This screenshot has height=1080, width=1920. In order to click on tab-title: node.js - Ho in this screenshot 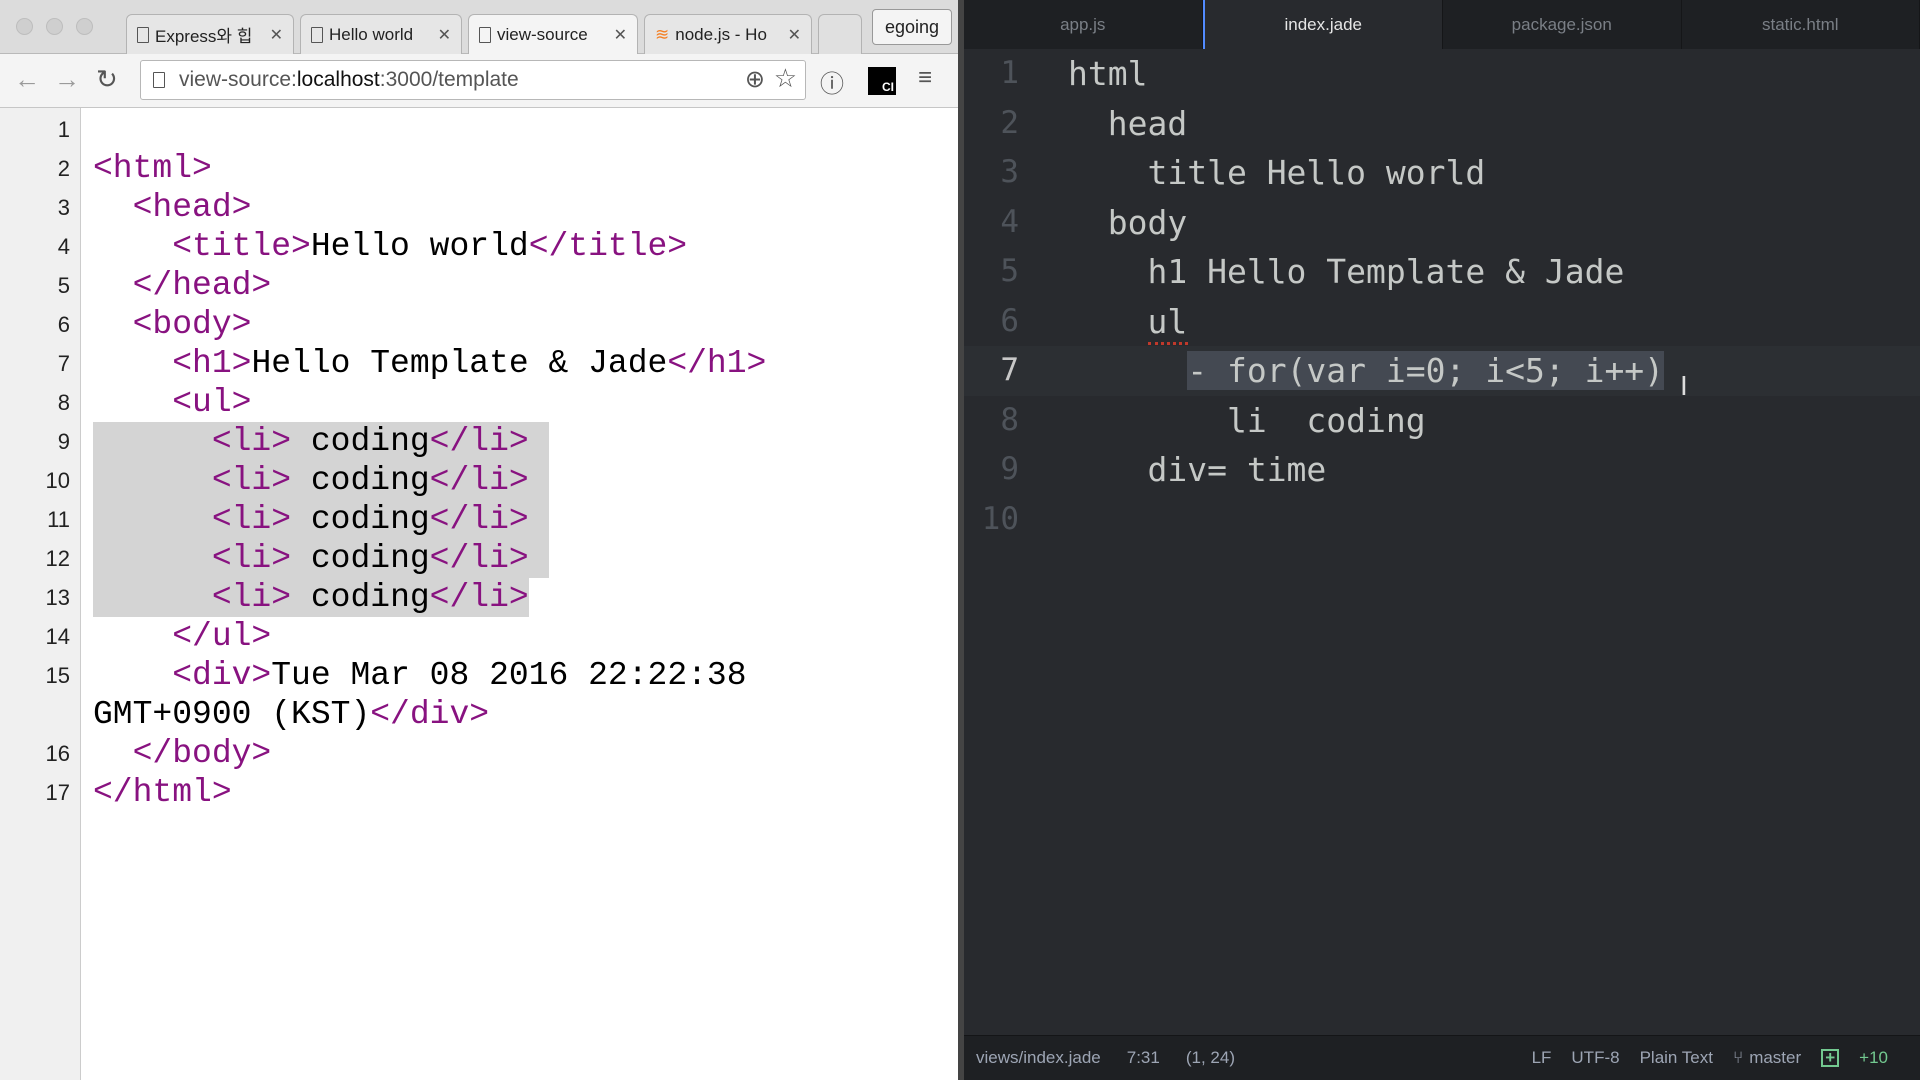, I will do `click(721, 34)`.